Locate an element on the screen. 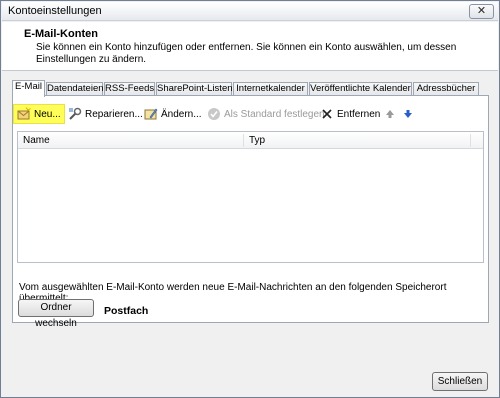  window-title: Kontoeinstellungen is located at coordinates (55, 11).